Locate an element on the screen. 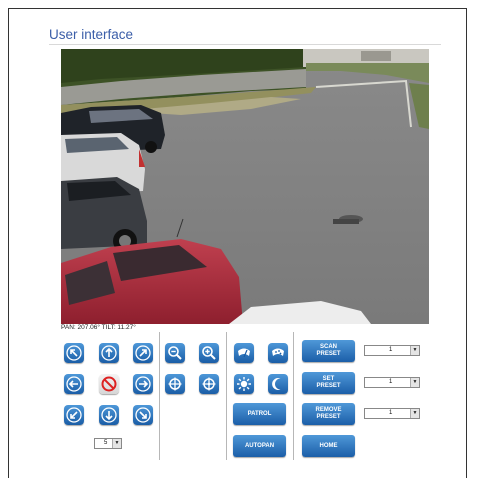 The width and height of the screenshot is (480, 478). zoom-in-icon is located at coordinates (209, 353).